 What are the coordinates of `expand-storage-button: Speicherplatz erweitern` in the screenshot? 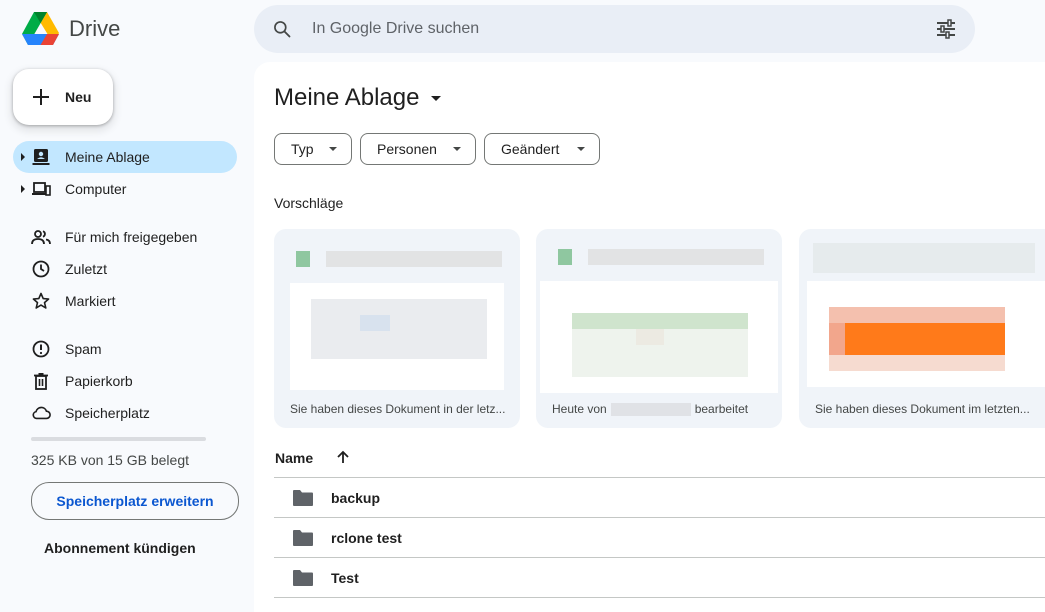 It's located at (135, 501).